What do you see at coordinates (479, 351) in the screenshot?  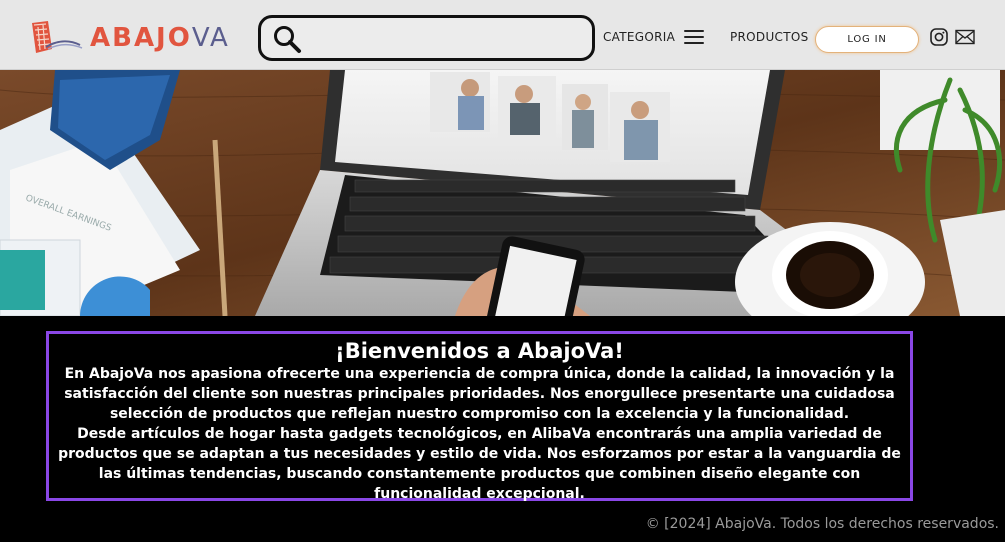 I see `welcome-title: ¡Bienvenidos a AbajoVa!` at bounding box center [479, 351].